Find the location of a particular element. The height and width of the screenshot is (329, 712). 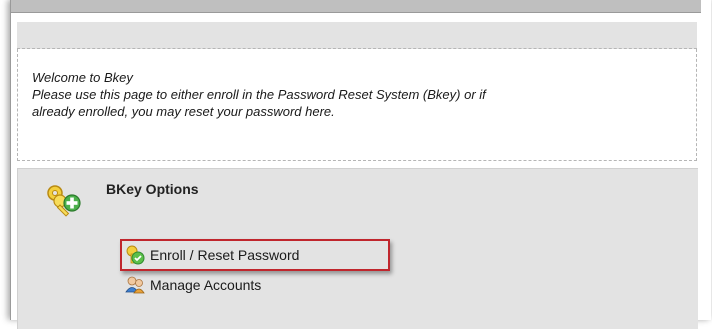

manage-accounts-label: Manage Accounts is located at coordinates (206, 285).